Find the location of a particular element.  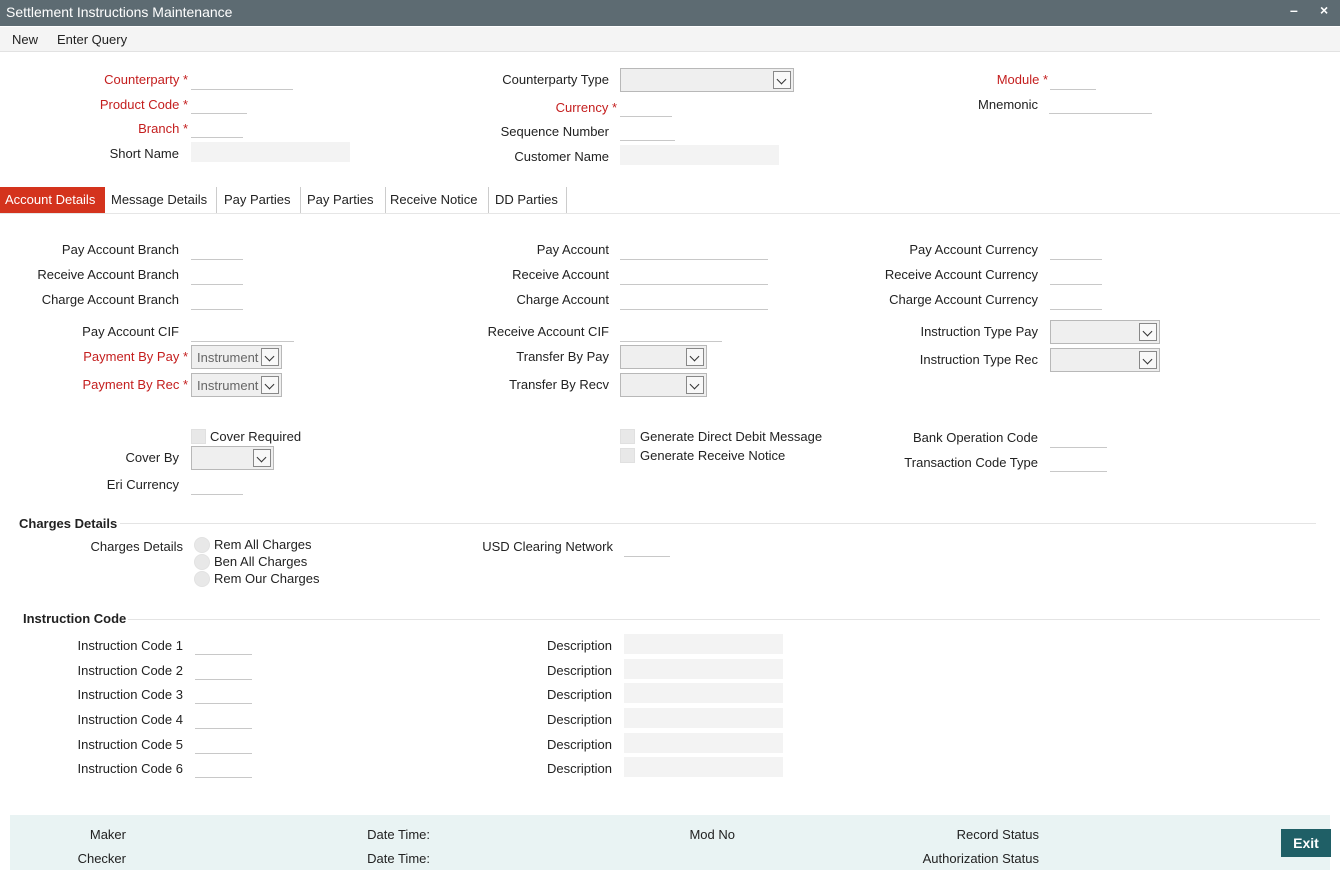

ben-all-charges-radio is located at coordinates (202, 562).